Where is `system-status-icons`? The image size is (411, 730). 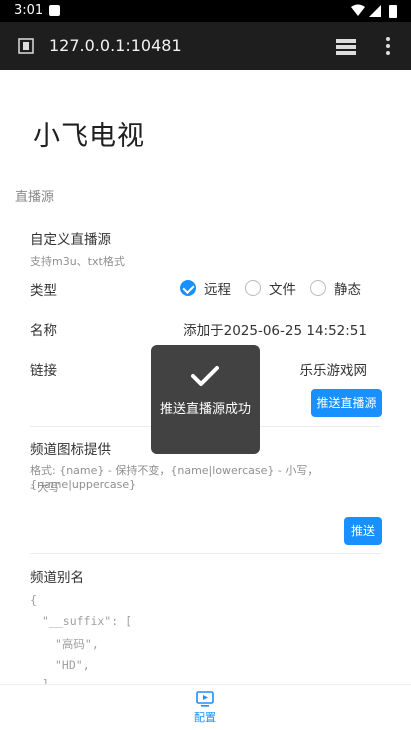 system-status-icons is located at coordinates (374, 11).